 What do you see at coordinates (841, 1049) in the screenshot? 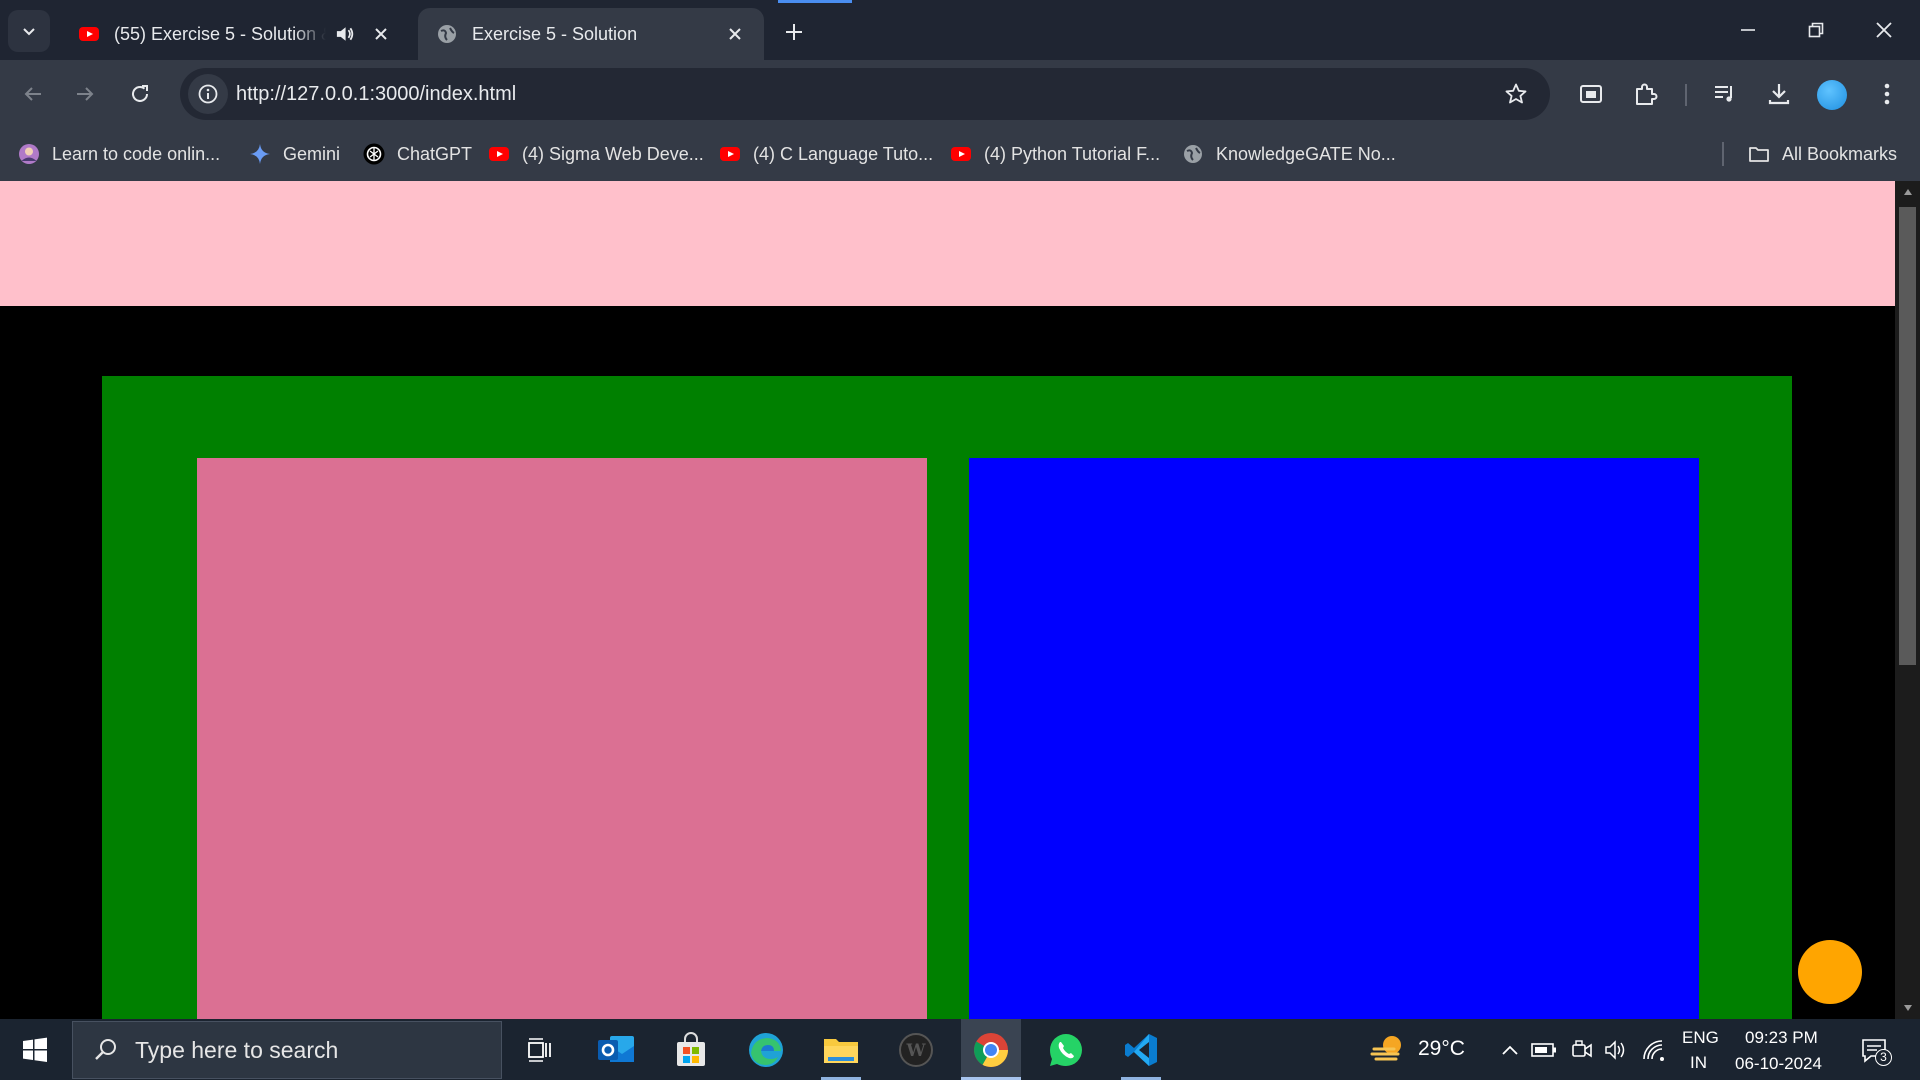
I see `taskbar-file-explorer` at bounding box center [841, 1049].